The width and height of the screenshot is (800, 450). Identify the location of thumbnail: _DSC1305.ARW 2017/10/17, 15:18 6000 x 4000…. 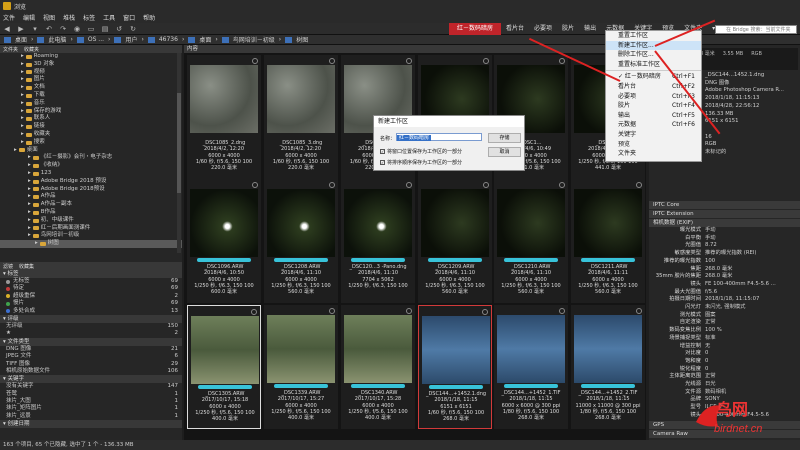
(224, 367).